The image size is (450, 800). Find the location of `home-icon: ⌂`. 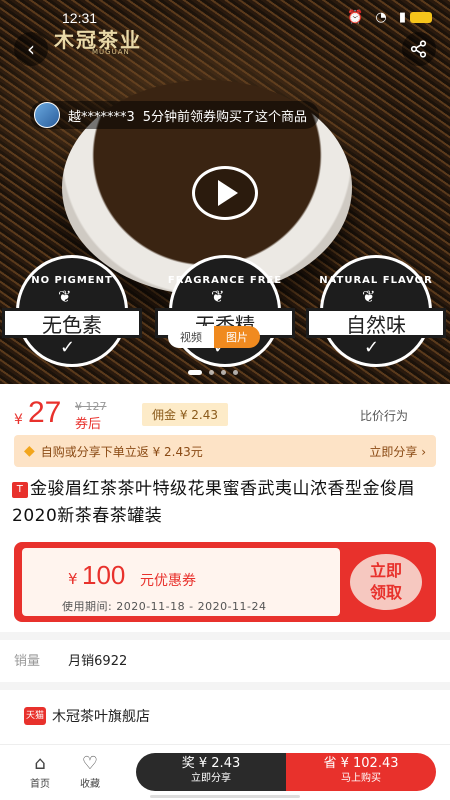

home-icon: ⌂ is located at coordinates (40, 763).